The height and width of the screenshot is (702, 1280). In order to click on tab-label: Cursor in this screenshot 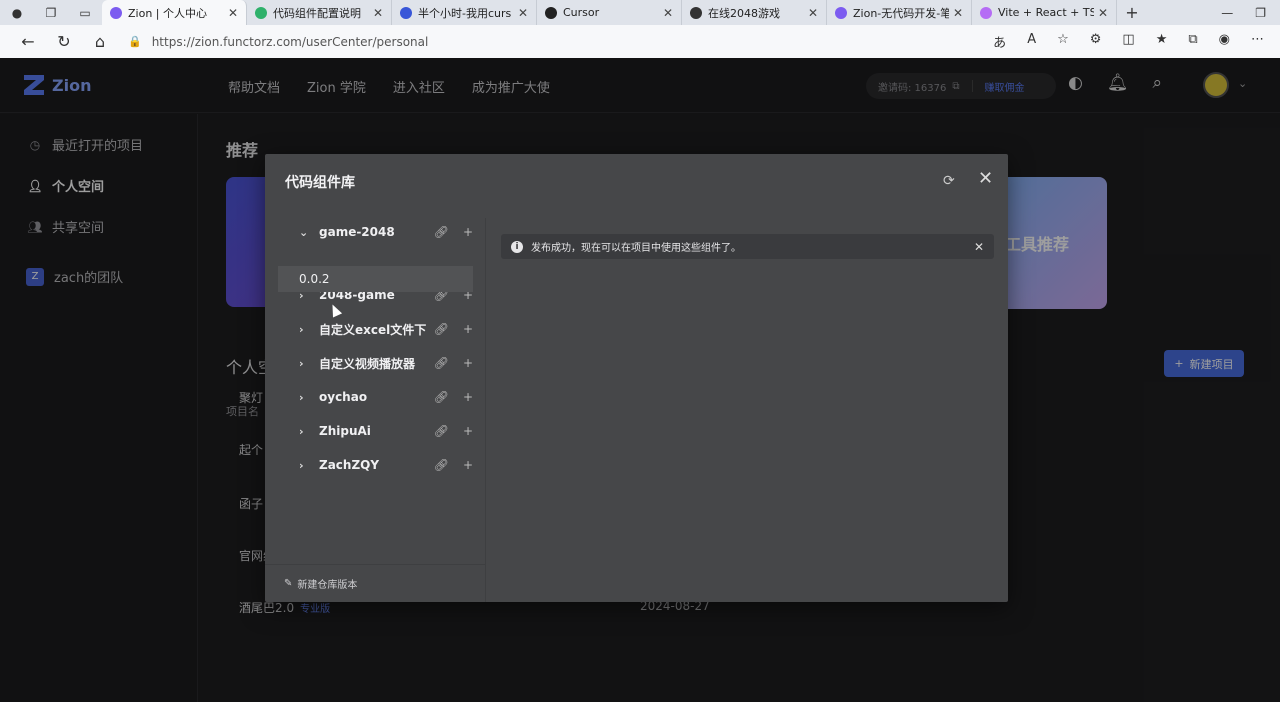, I will do `click(581, 12)`.